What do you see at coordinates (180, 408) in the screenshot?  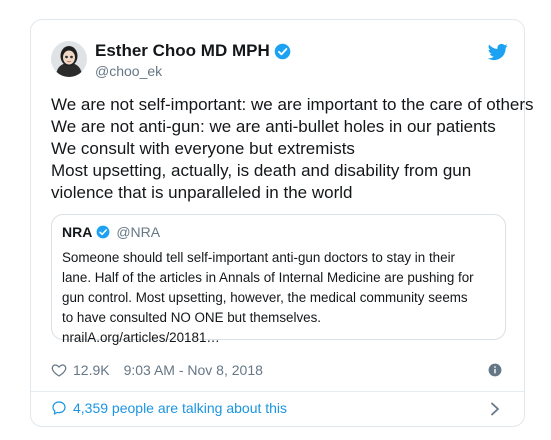 I see `talking-about-text: 4,359 people are talking about this` at bounding box center [180, 408].